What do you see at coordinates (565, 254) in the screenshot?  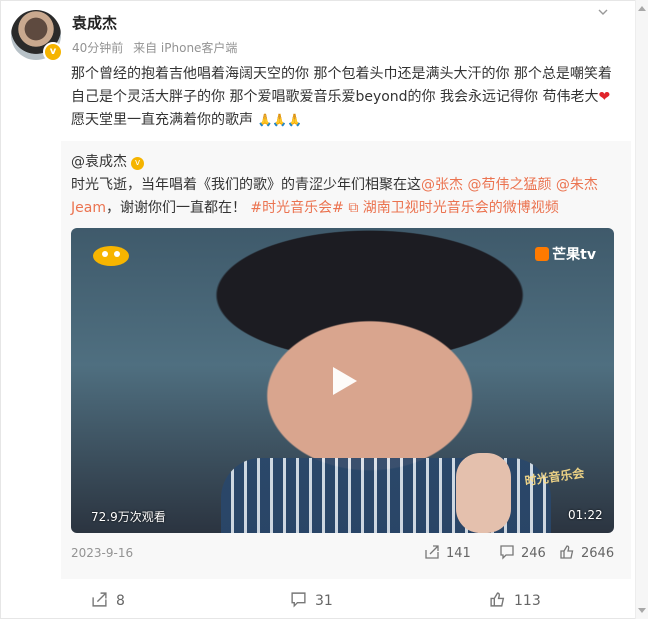 I see `mango-tv-logo: 芒果tv` at bounding box center [565, 254].